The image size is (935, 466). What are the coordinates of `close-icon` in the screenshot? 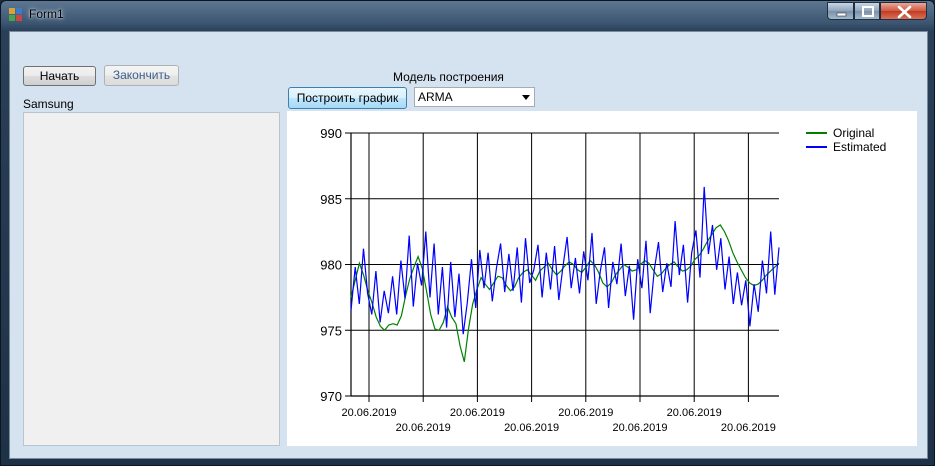 It's located at (904, 12).